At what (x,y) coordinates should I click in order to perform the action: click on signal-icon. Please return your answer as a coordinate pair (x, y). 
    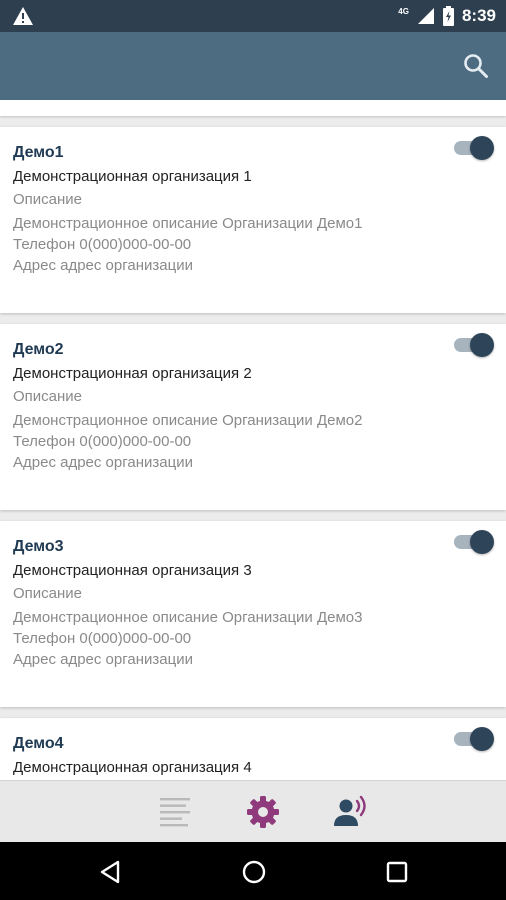
    Looking at the image, I should click on (425, 16).